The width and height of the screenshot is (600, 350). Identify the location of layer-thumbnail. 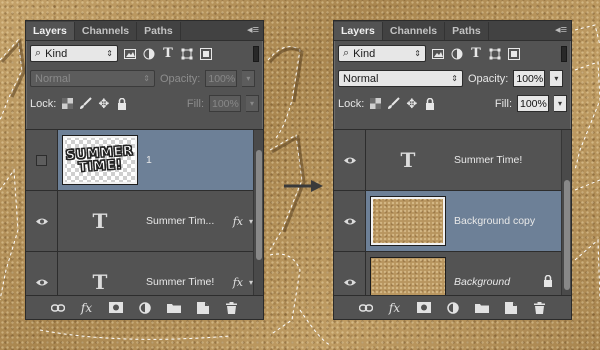
(408, 273).